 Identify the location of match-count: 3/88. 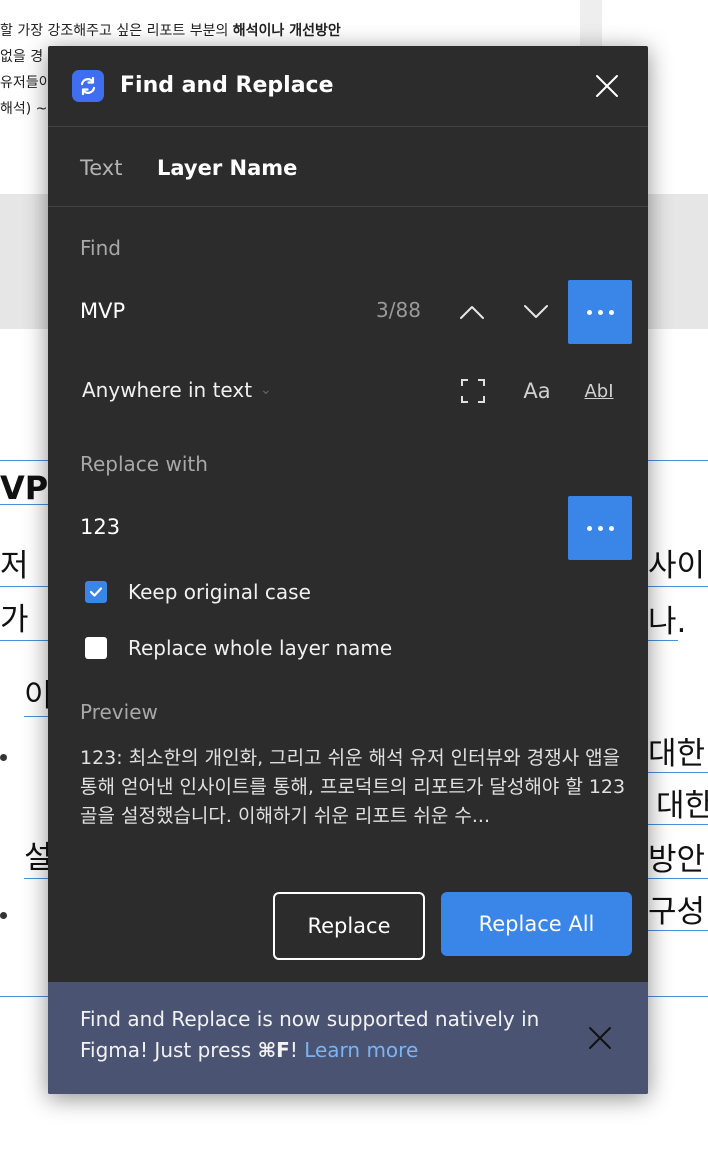
(398, 310).